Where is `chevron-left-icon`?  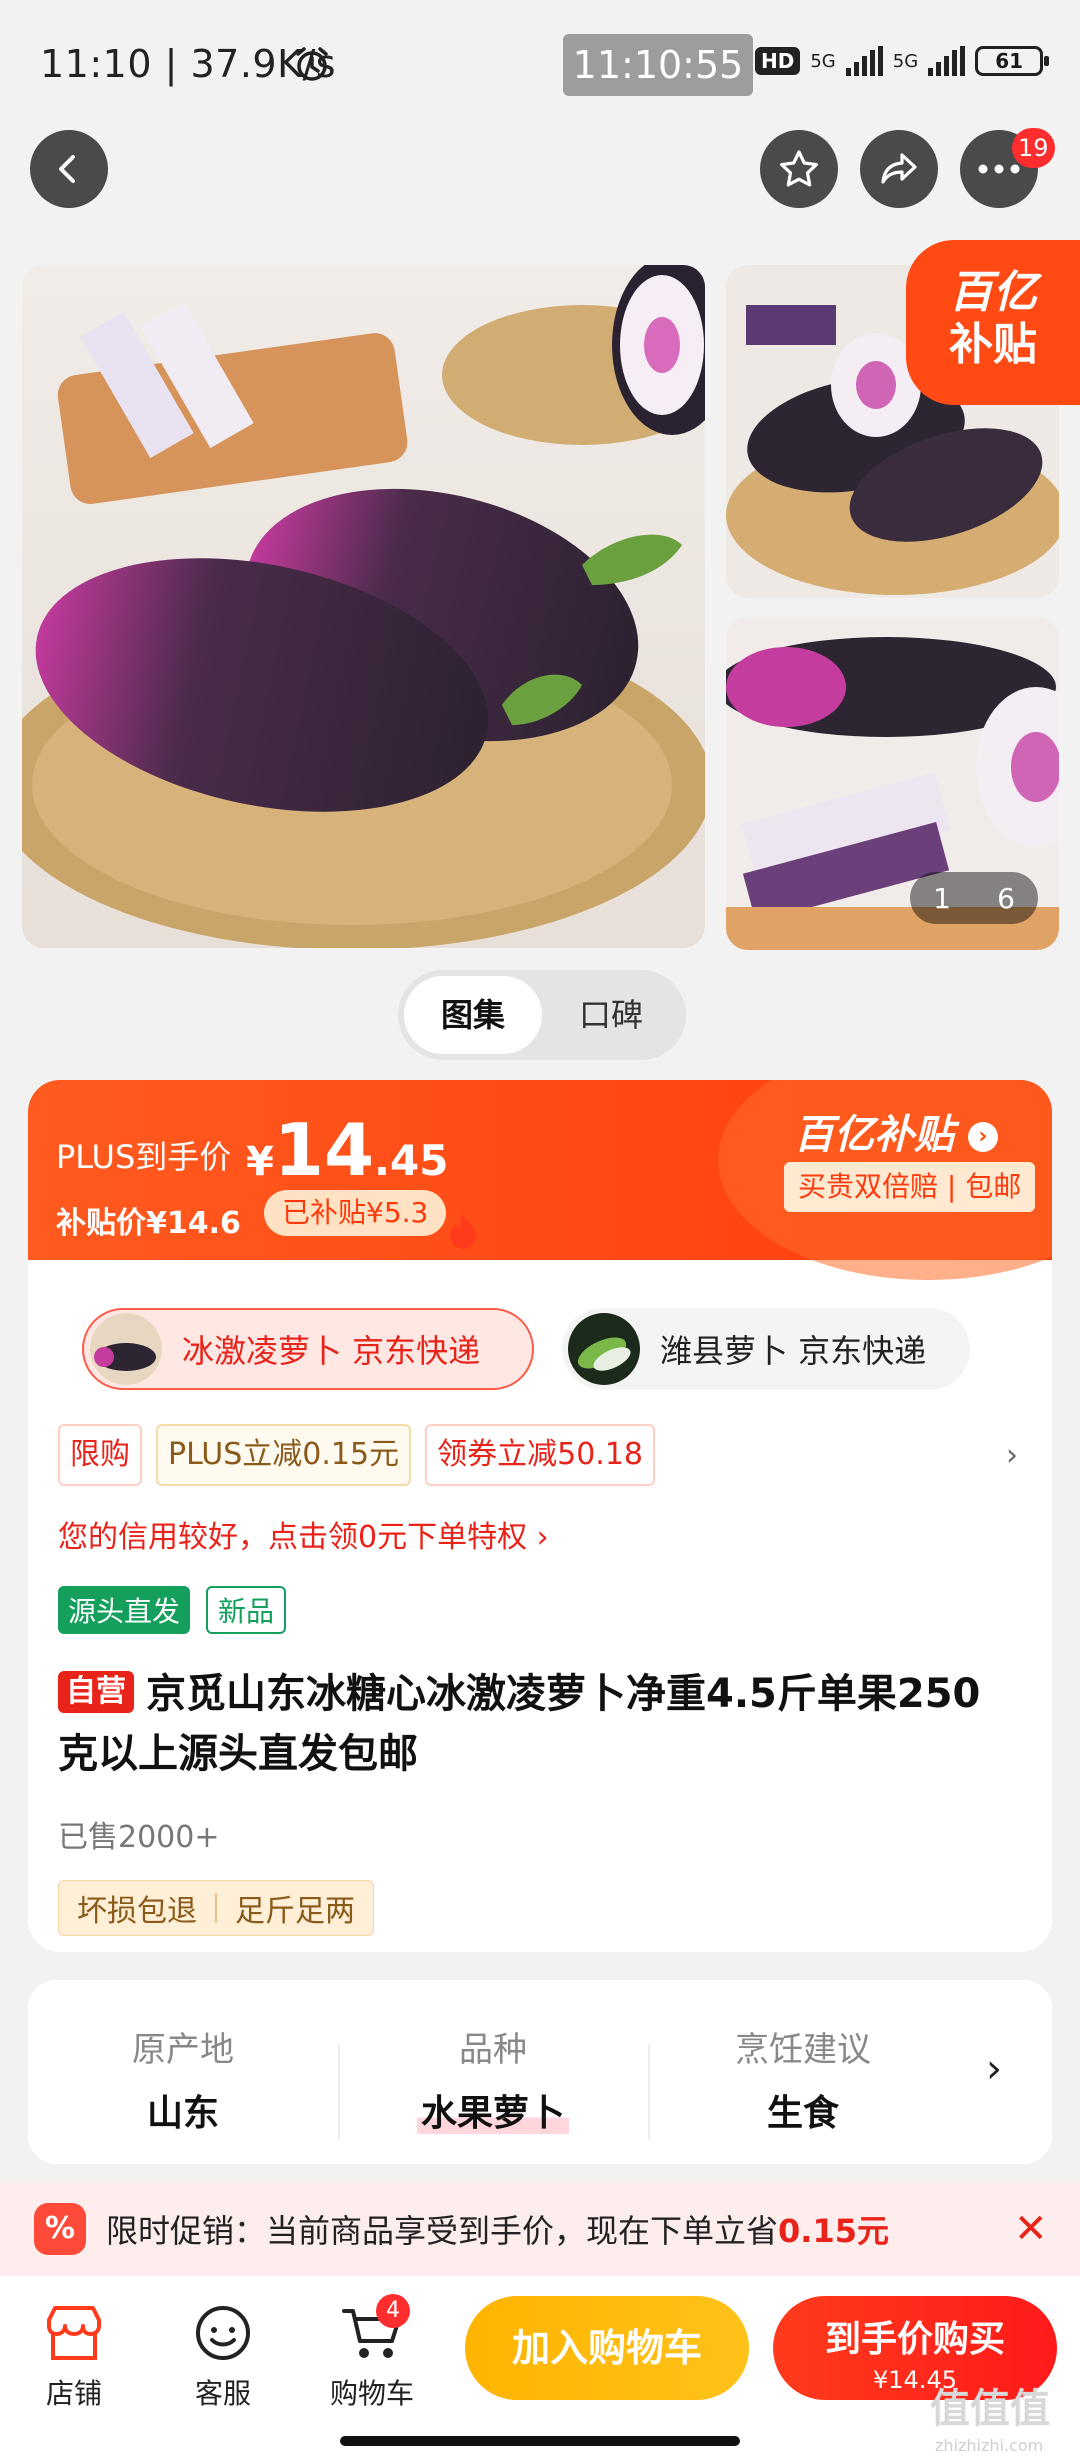
chevron-left-icon is located at coordinates (67, 169).